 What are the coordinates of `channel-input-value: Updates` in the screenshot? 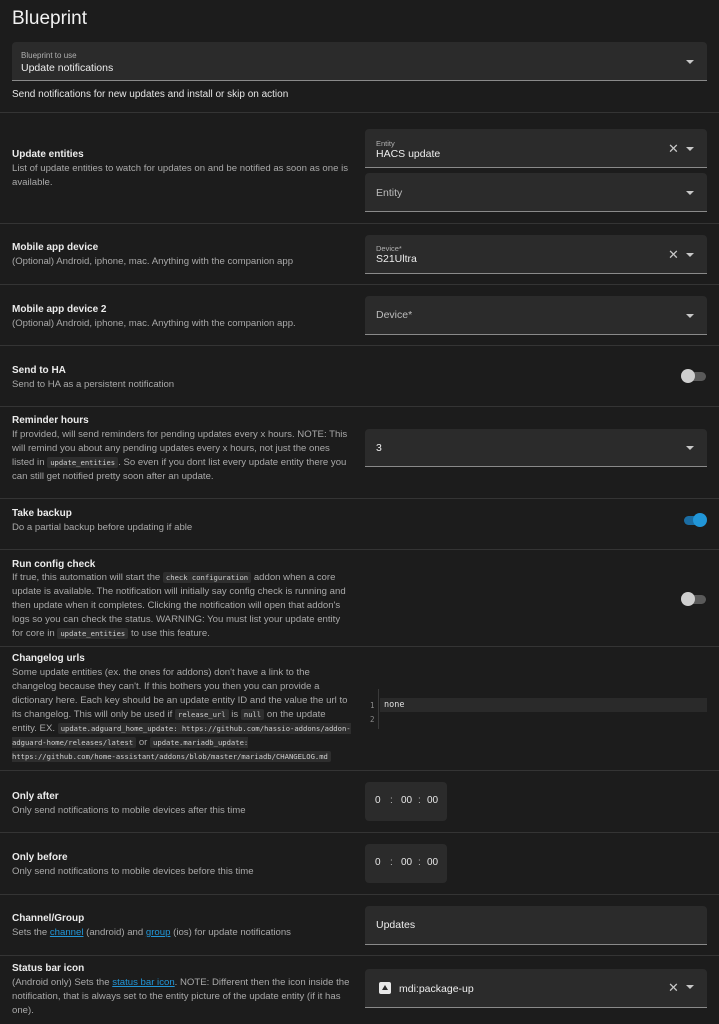 It's located at (396, 925).